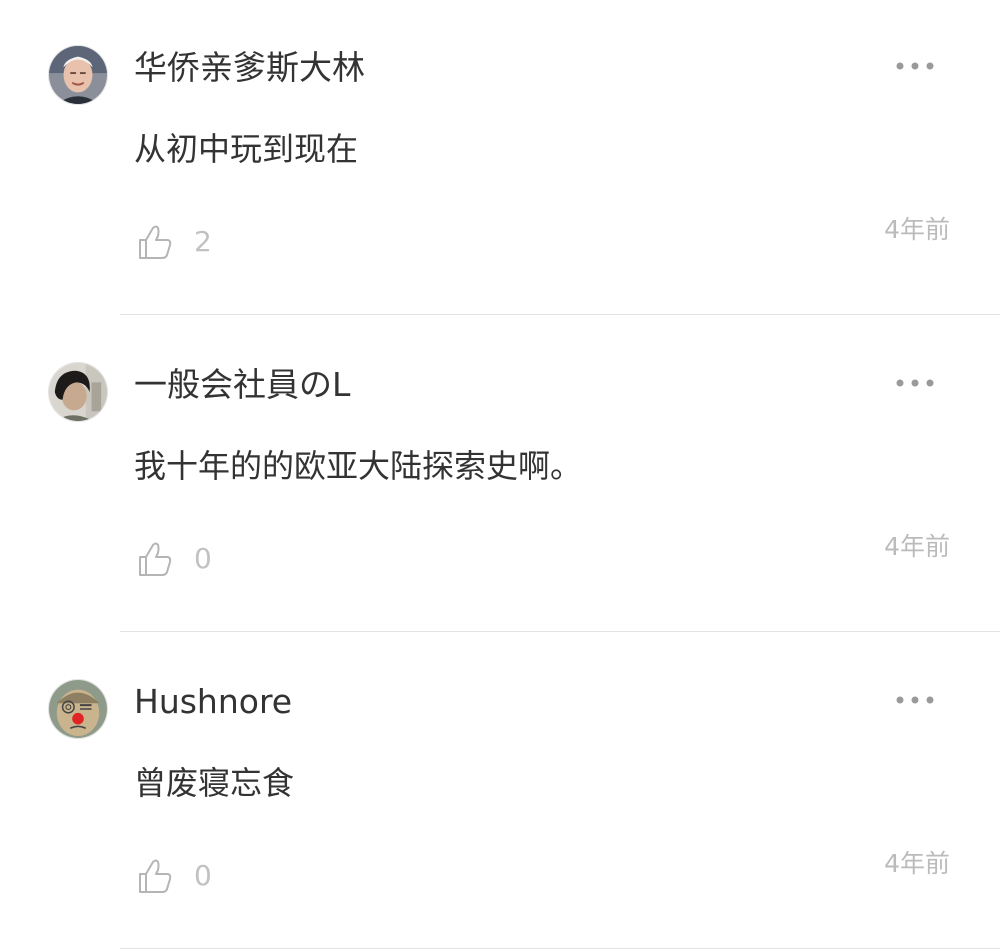  What do you see at coordinates (249, 68) in the screenshot?
I see `username: 华侨亲爹斯大林` at bounding box center [249, 68].